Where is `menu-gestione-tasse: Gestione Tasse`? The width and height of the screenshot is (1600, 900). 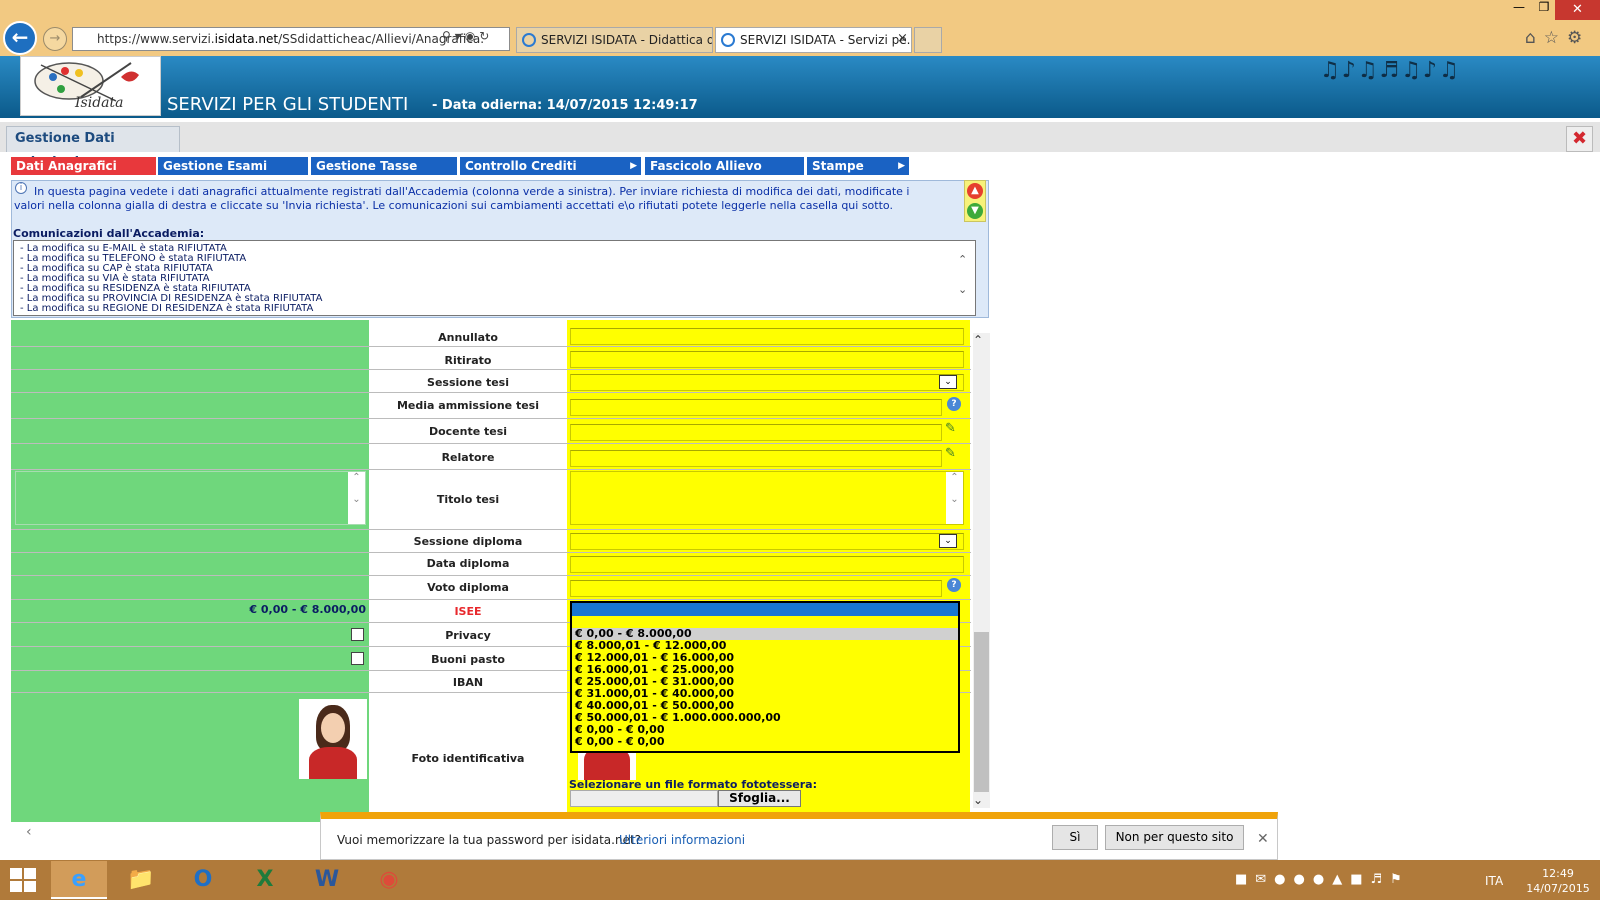 menu-gestione-tasse: Gestione Tasse is located at coordinates (384, 166).